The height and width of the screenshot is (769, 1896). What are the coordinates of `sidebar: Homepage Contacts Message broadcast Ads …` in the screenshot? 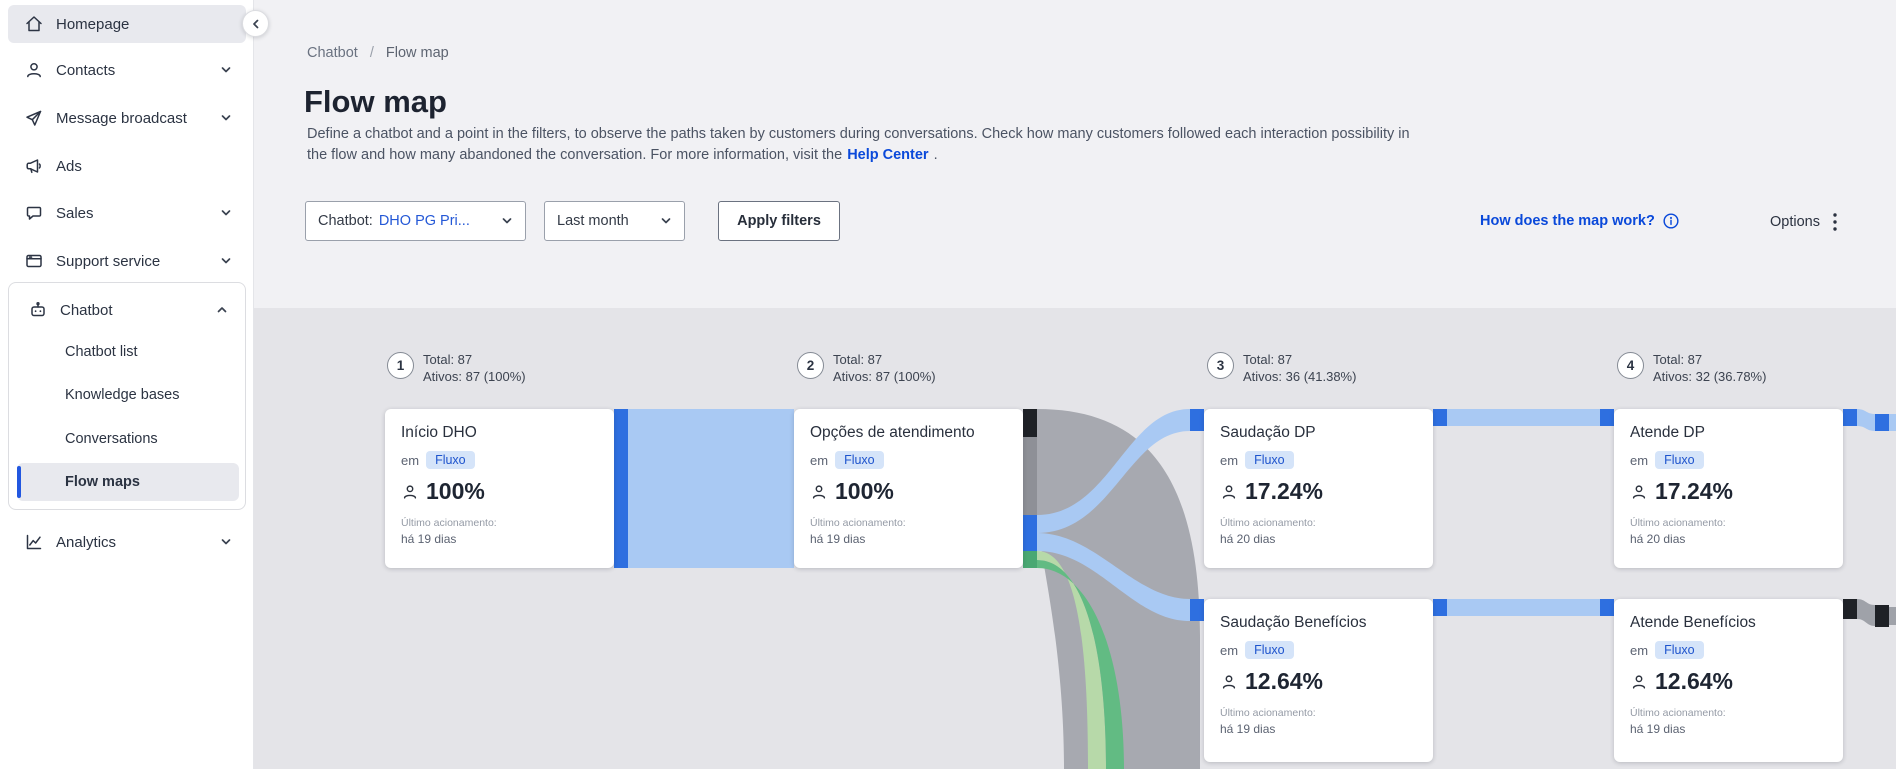 It's located at (127, 384).